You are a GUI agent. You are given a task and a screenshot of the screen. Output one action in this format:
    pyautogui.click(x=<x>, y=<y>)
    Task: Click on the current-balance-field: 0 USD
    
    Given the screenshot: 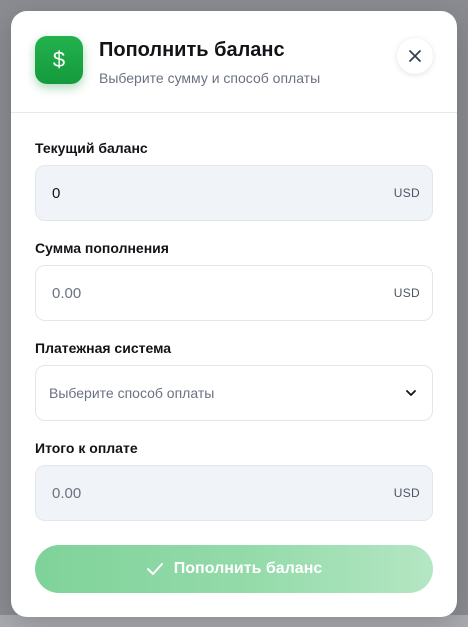 What is the action you would take?
    pyautogui.click(x=234, y=193)
    